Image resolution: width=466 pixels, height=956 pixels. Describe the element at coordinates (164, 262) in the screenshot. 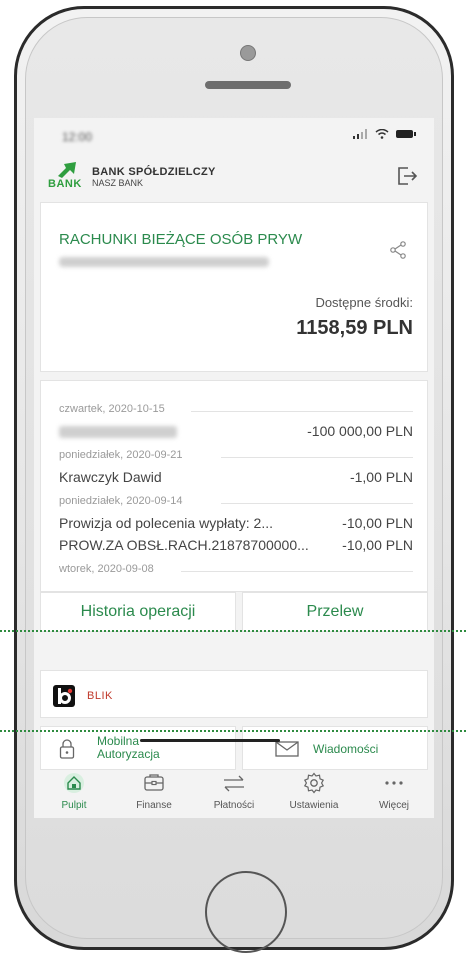

I see `account-number-blurred` at that location.